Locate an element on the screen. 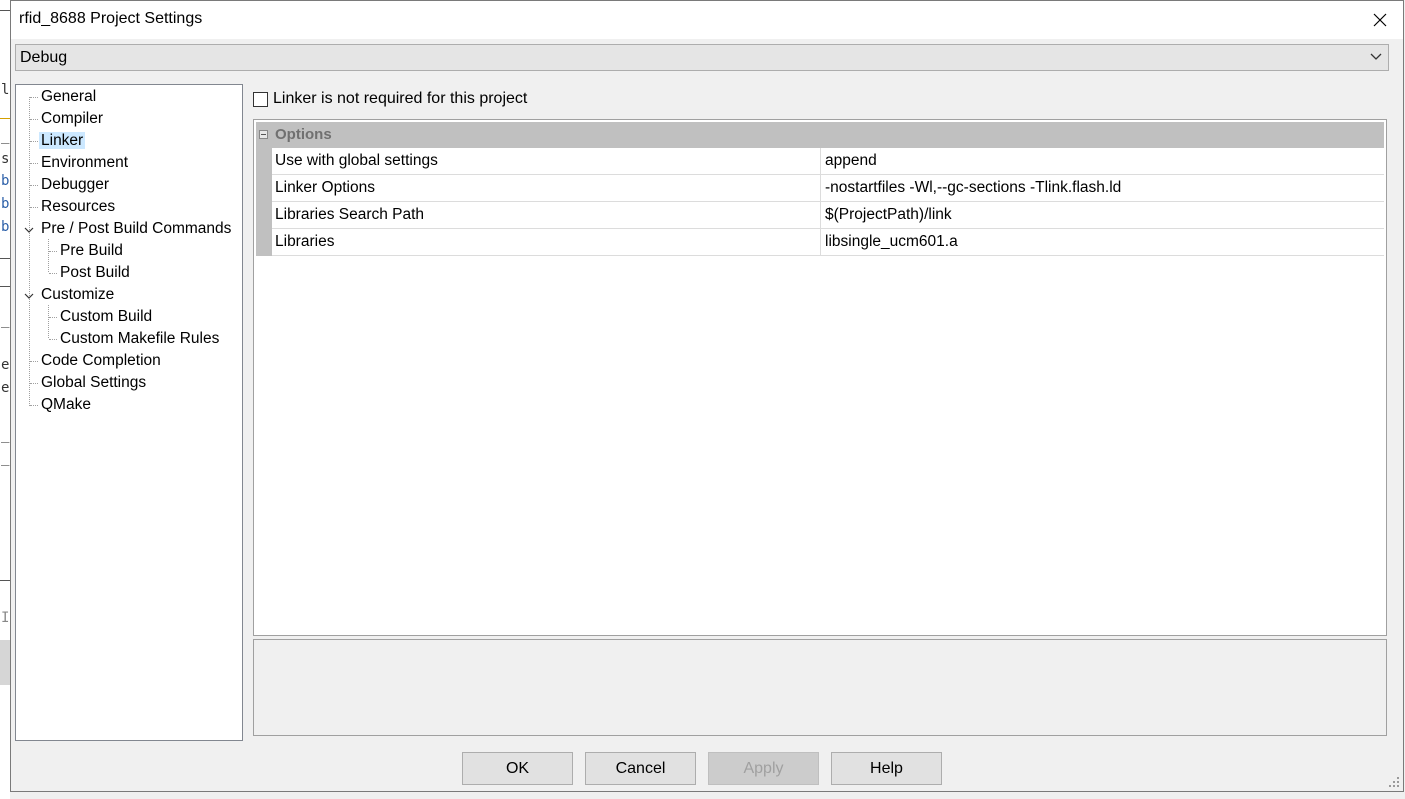 The width and height of the screenshot is (1405, 799). tree-item-qmake: QMake is located at coordinates (66, 405).